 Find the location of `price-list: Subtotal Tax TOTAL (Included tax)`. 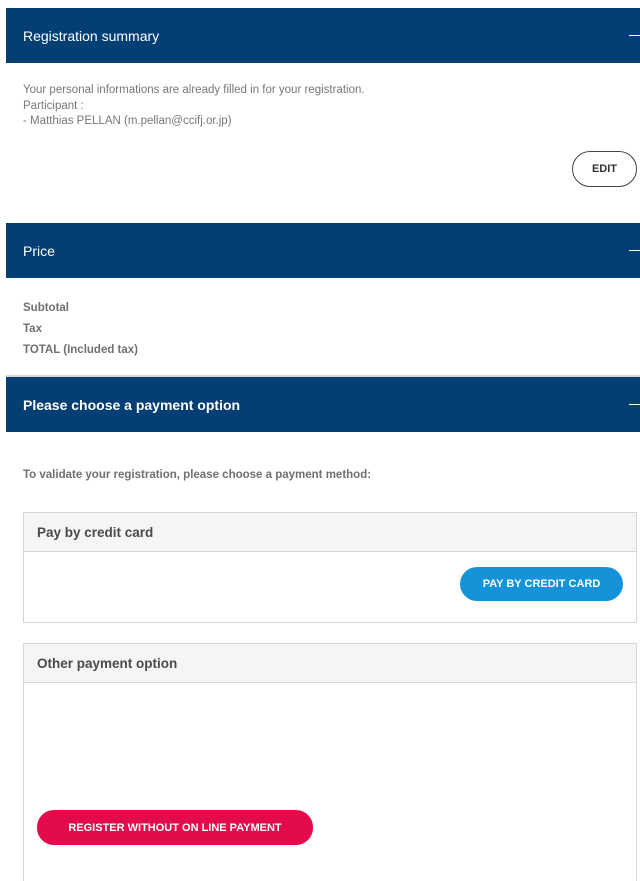

price-list: Subtotal Tax TOTAL (Included tax) is located at coordinates (80, 329).